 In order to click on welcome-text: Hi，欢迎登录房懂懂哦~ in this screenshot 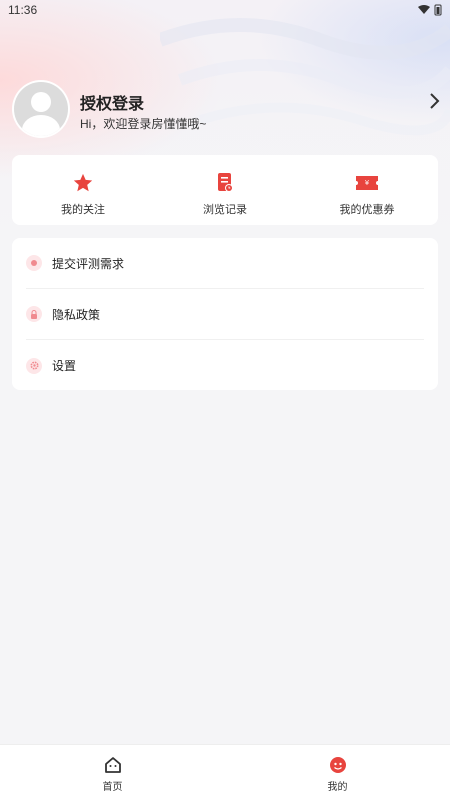, I will do `click(143, 124)`.